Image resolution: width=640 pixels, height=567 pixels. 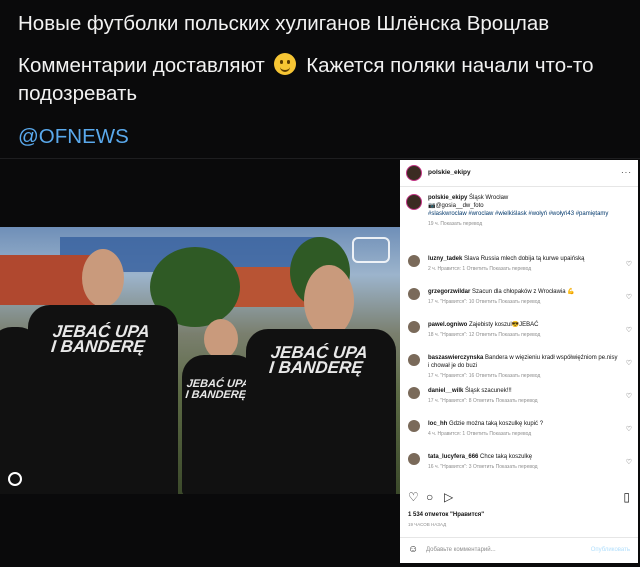 What do you see at coordinates (427, 524) in the screenshot?
I see `post-time: 19 ЧАСОВ НАЗАД` at bounding box center [427, 524].